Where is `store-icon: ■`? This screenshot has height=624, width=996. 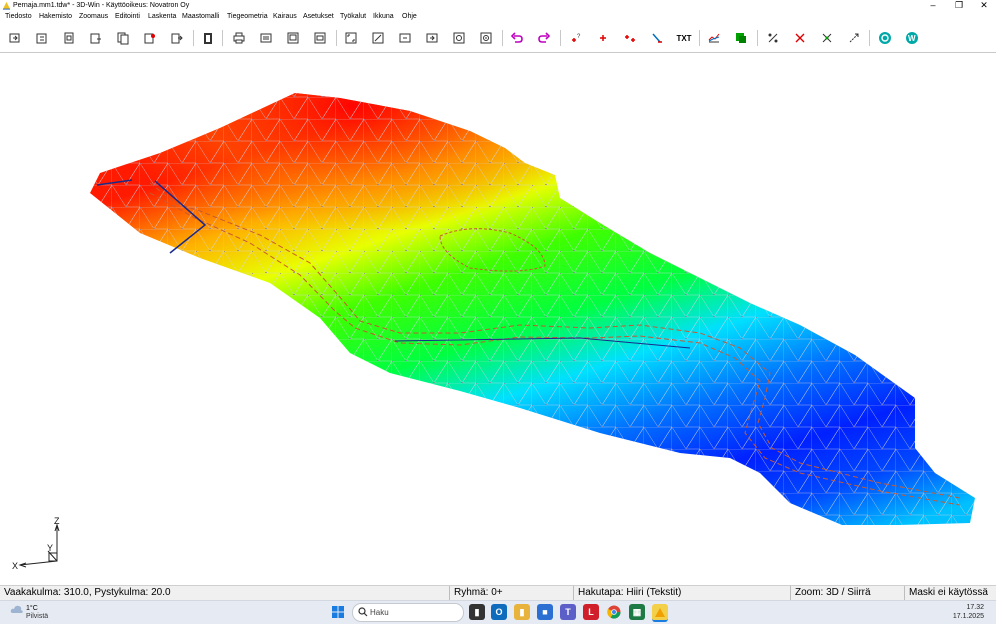
store-icon: ■ is located at coordinates (545, 612).